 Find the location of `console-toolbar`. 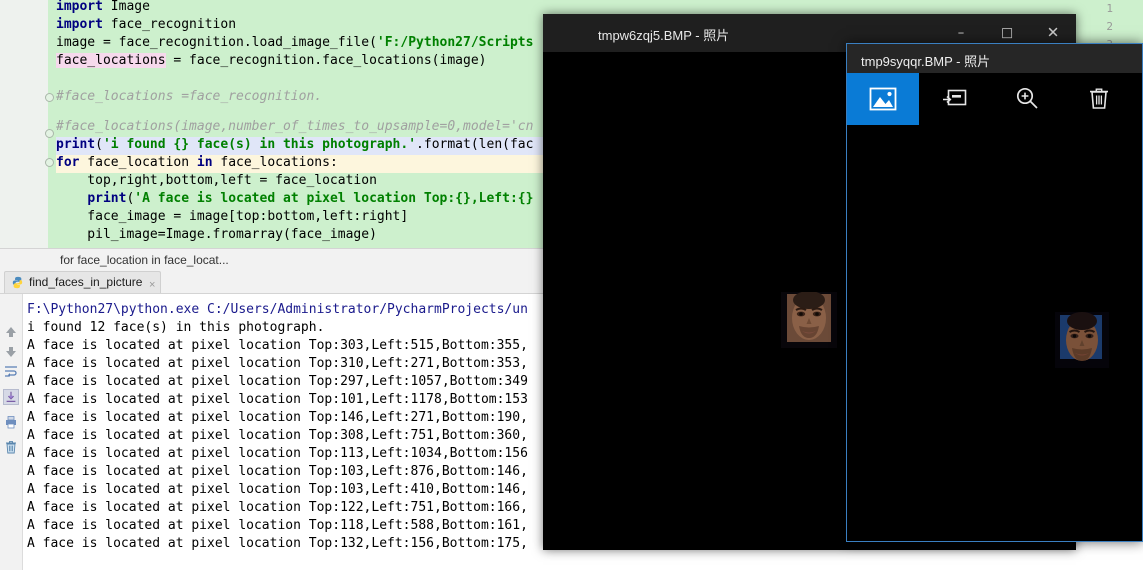

console-toolbar is located at coordinates (11, 432).